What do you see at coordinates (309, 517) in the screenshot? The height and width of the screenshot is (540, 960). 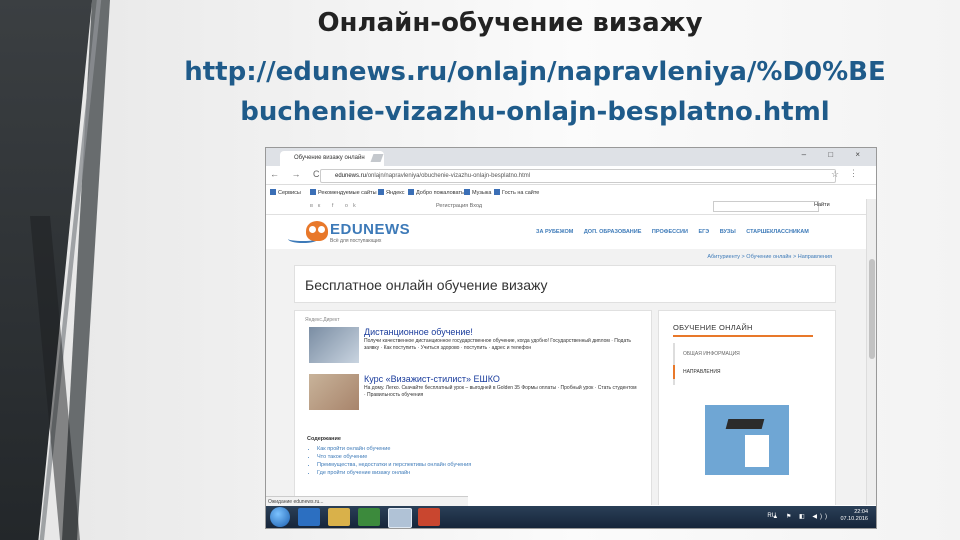 I see `ie-taskbar-icon` at bounding box center [309, 517].